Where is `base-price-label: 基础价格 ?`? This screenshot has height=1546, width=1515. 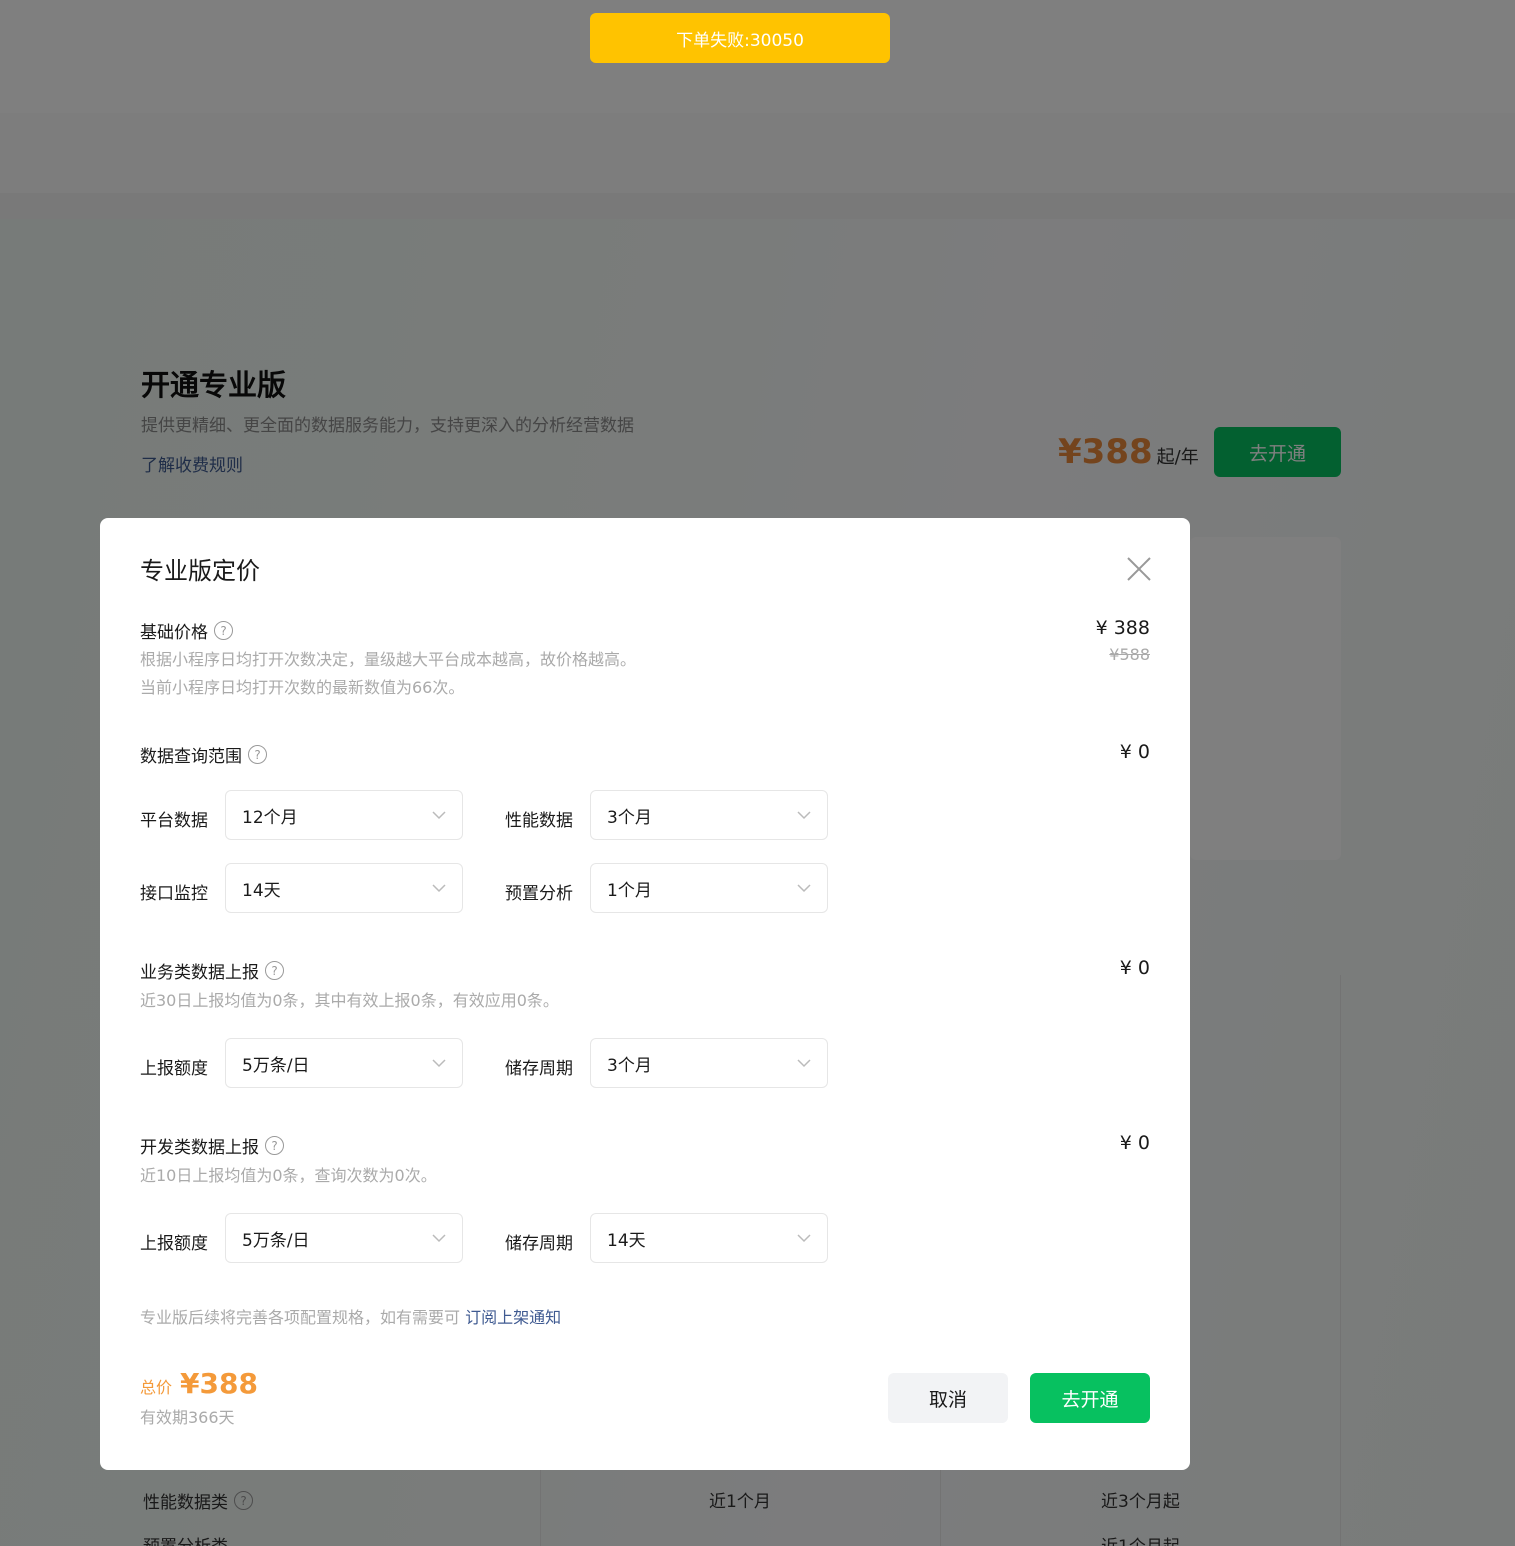
base-price-label: 基础价格 ? is located at coordinates (186, 630).